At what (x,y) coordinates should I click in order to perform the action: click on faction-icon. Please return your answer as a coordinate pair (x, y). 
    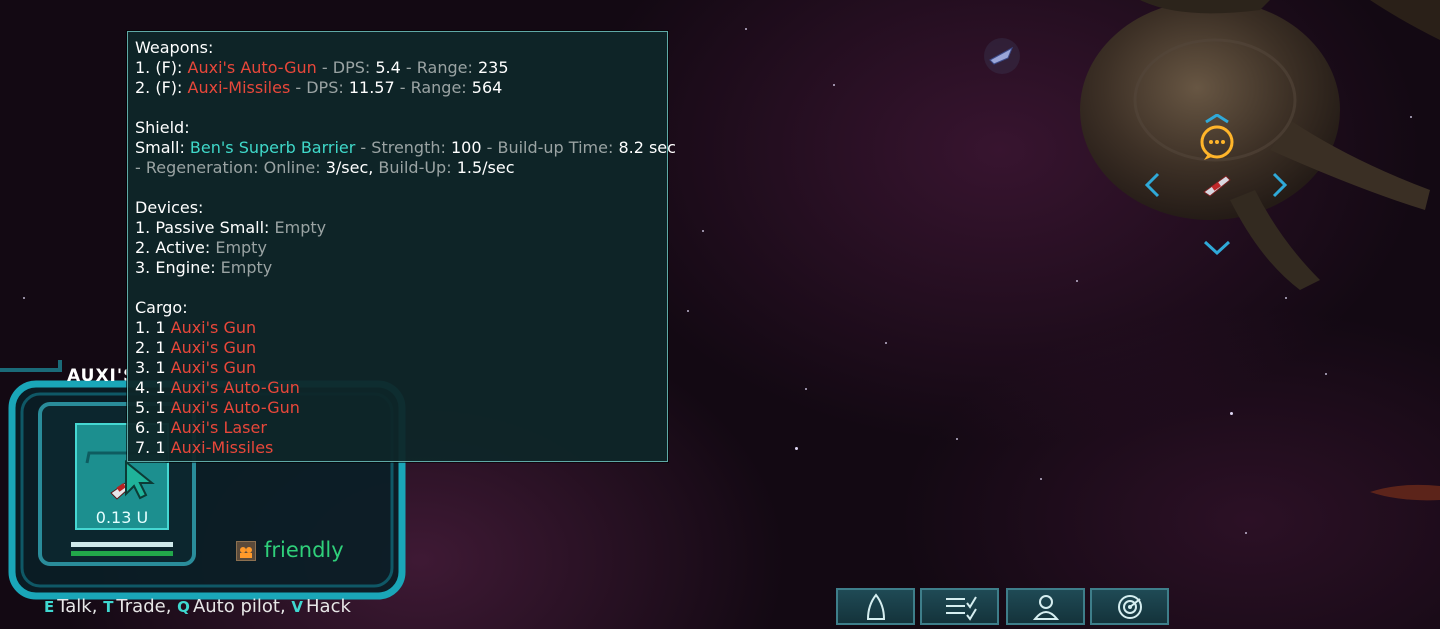
    Looking at the image, I should click on (246, 551).